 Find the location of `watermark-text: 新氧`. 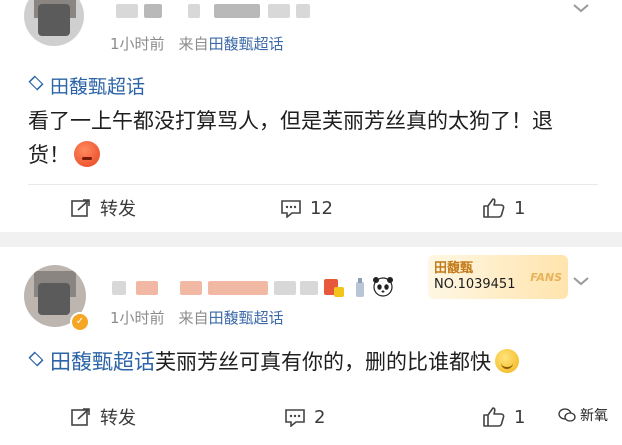

watermark-text: 新氧 is located at coordinates (594, 416).